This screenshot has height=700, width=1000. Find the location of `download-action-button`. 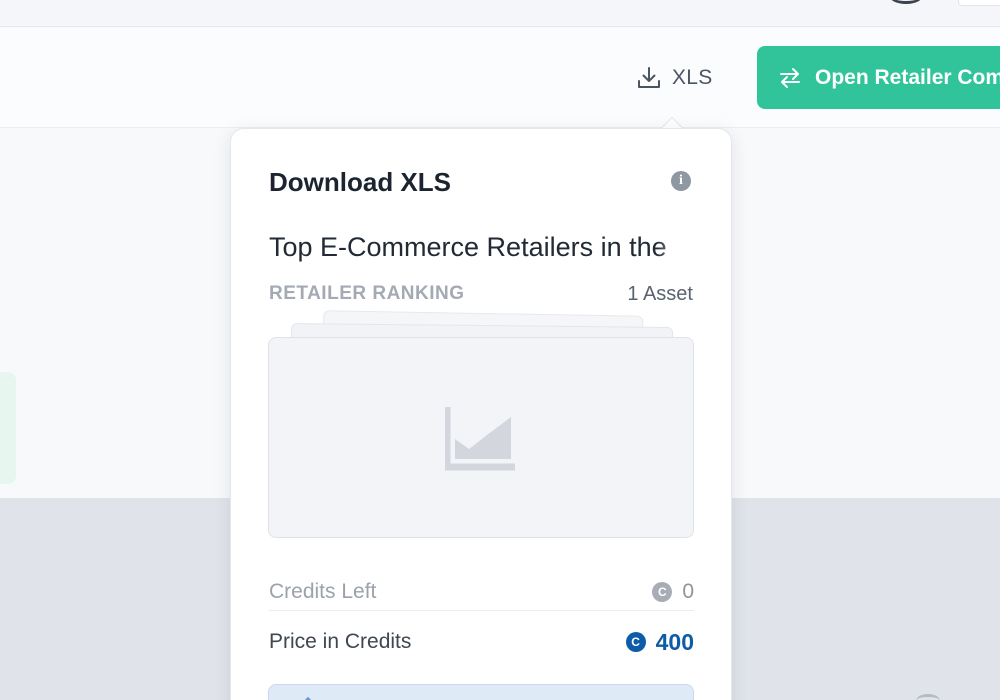

download-action-button is located at coordinates (481, 692).